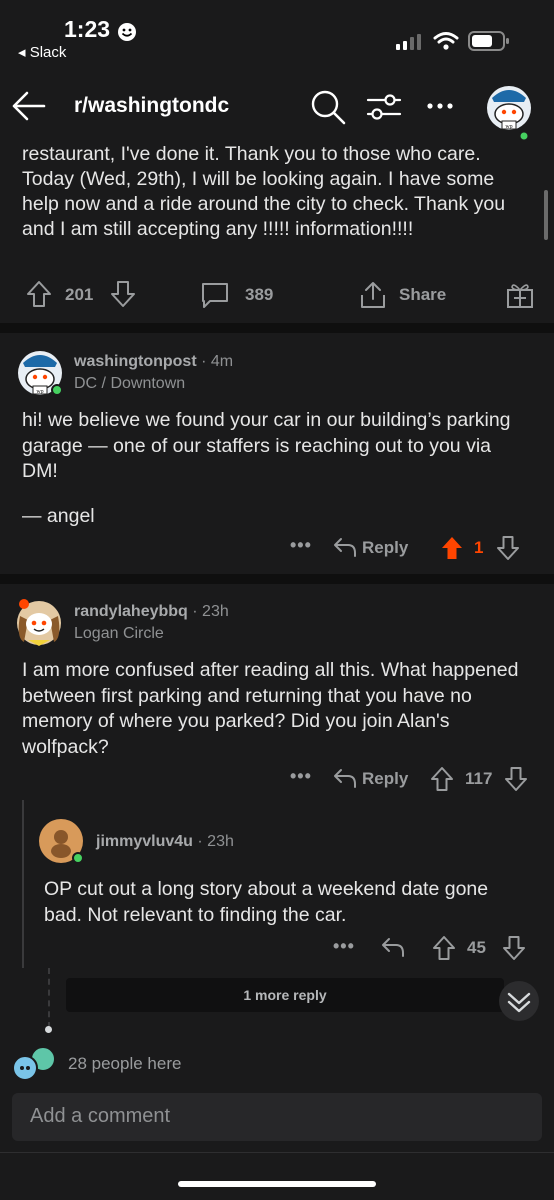 The height and width of the screenshot is (1200, 554). What do you see at coordinates (259, 294) in the screenshot?
I see `post-comment-count: 389` at bounding box center [259, 294].